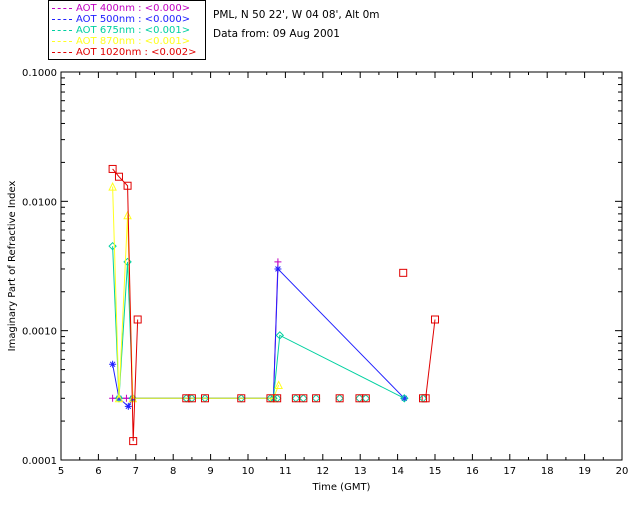  I want to click on legend-item-870nm: AOT 870nm : <0.001>, so click(121, 41).